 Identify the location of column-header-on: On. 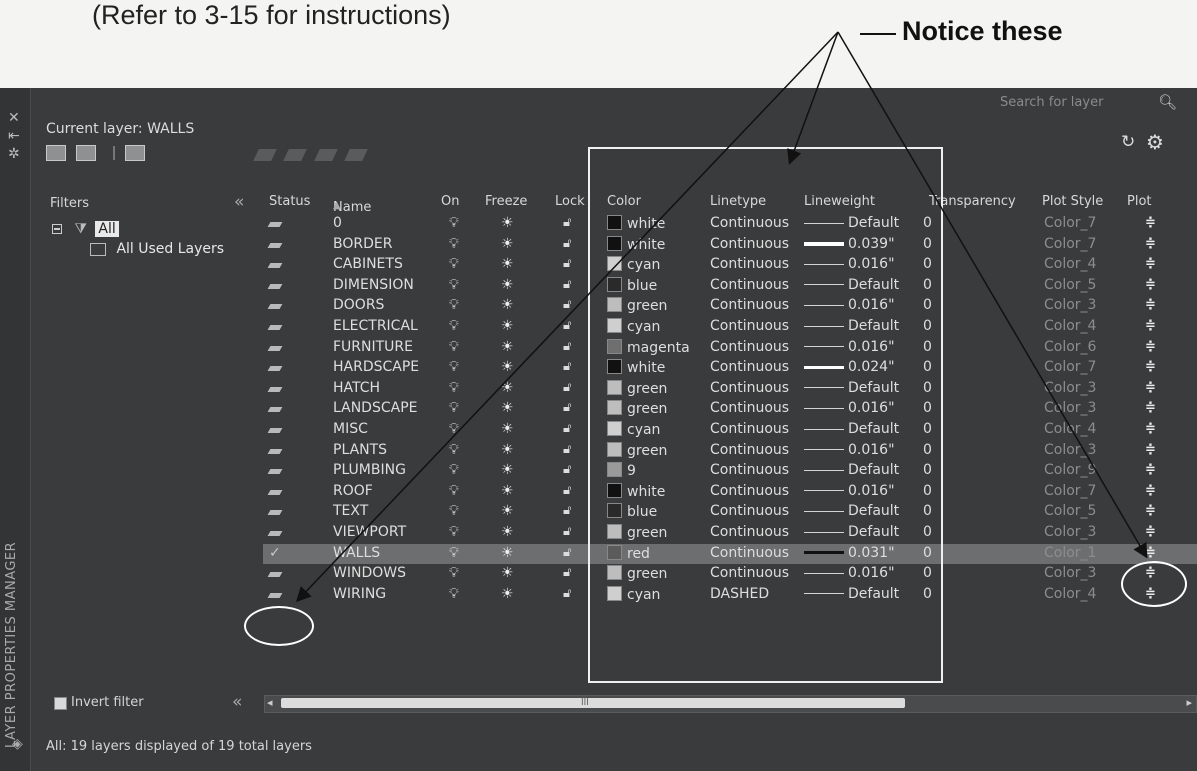
(450, 201).